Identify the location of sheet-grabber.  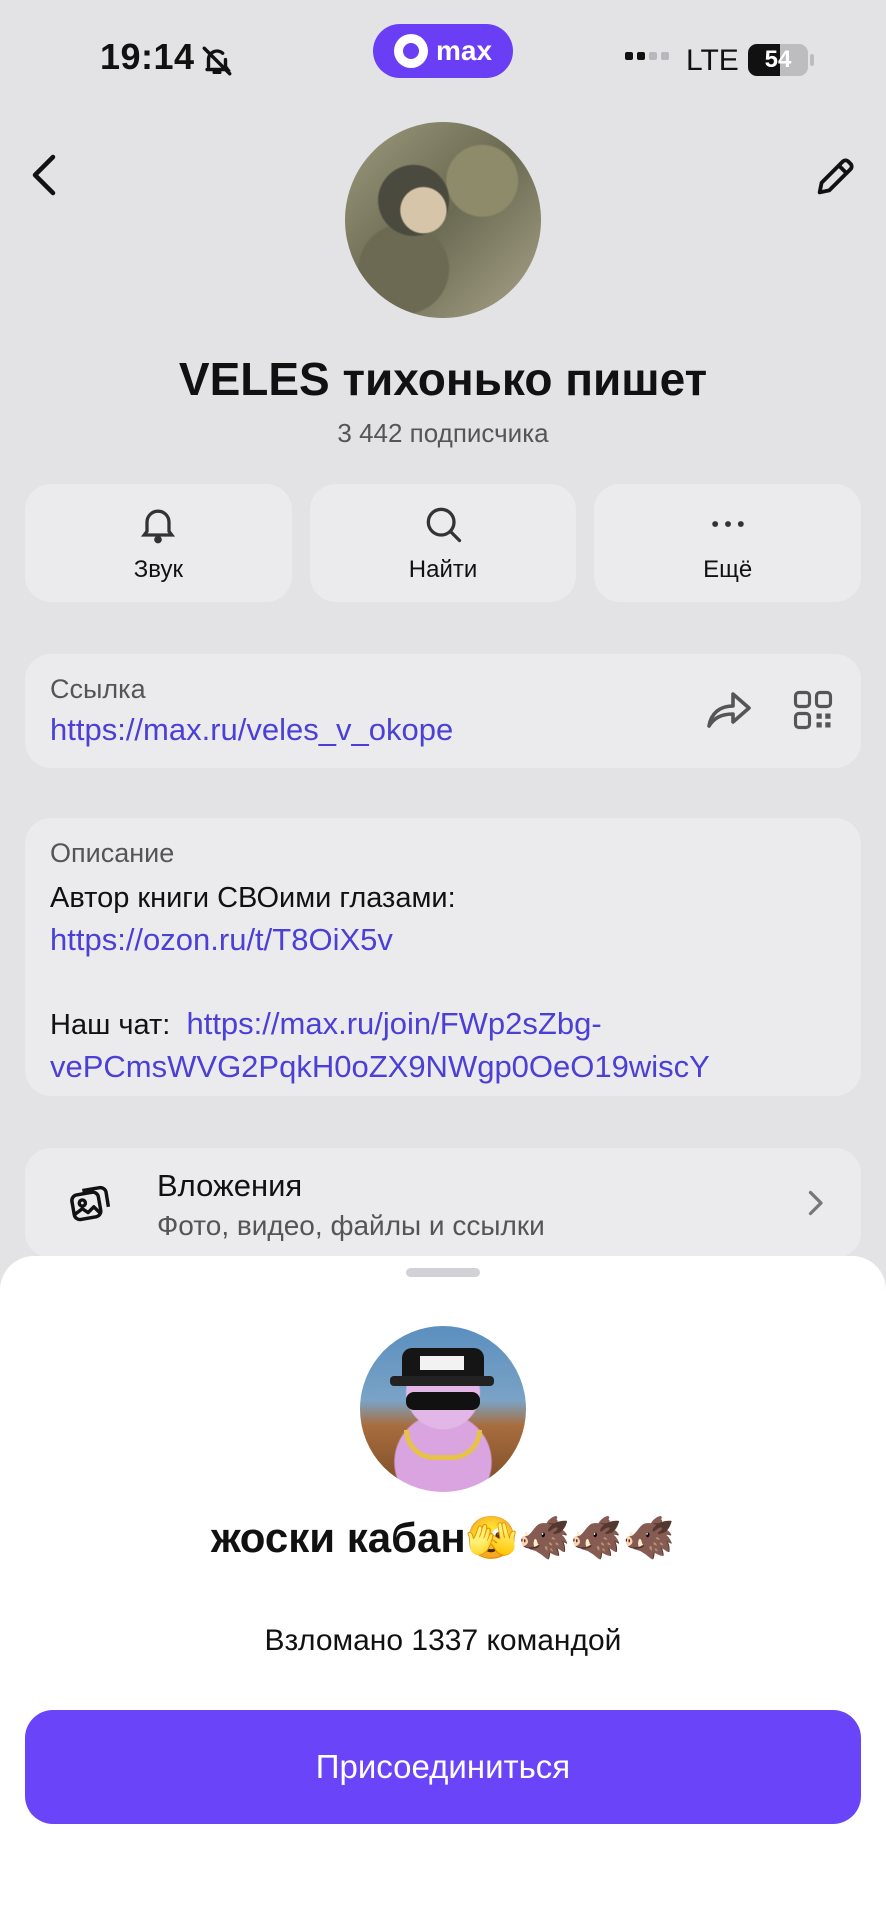
(443, 1272).